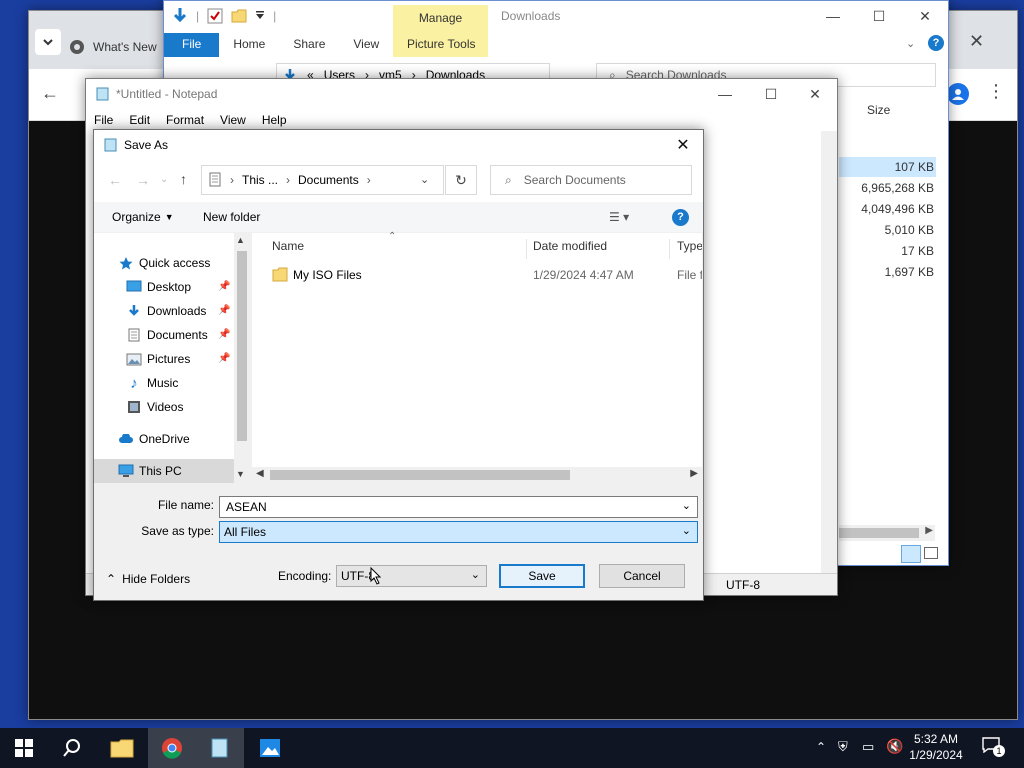 The width and height of the screenshot is (1024, 768). I want to click on view-options-icon: ☰ ▾, so click(619, 217).